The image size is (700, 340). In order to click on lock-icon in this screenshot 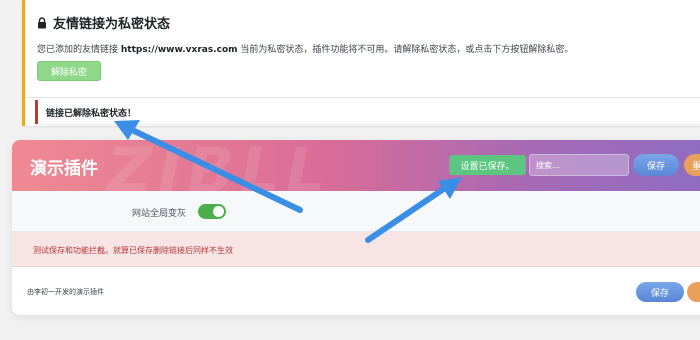, I will do `click(42, 22)`.